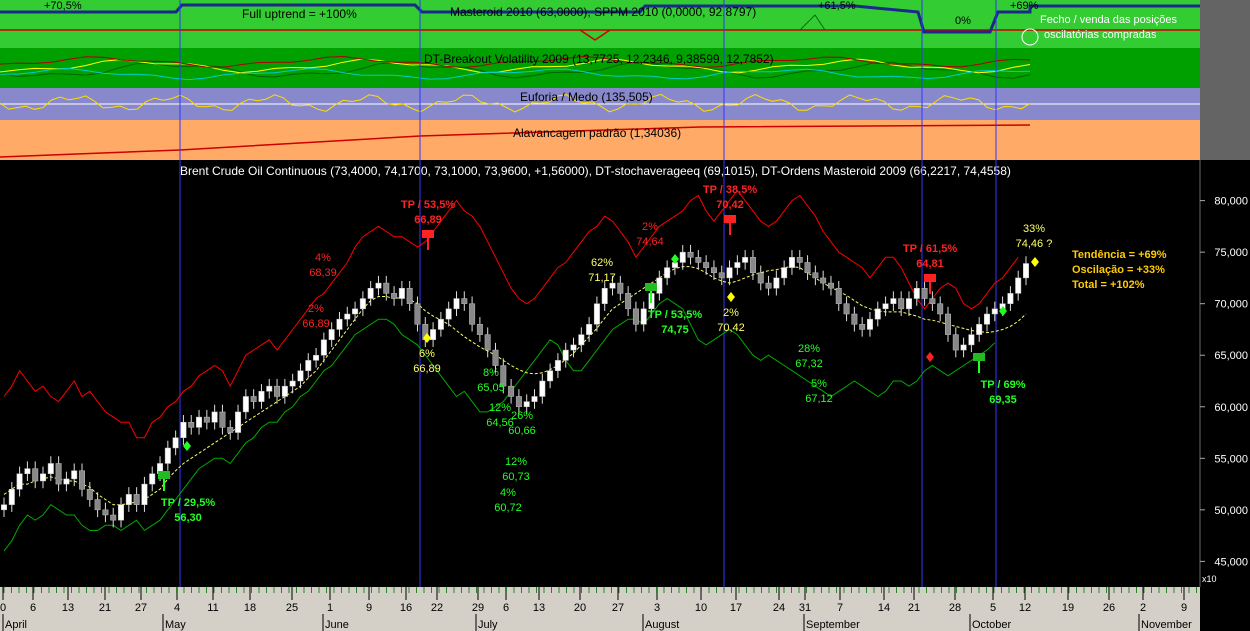 The height and width of the screenshot is (631, 1250). What do you see at coordinates (662, 625) in the screenshot?
I see `x-month-label: August` at bounding box center [662, 625].